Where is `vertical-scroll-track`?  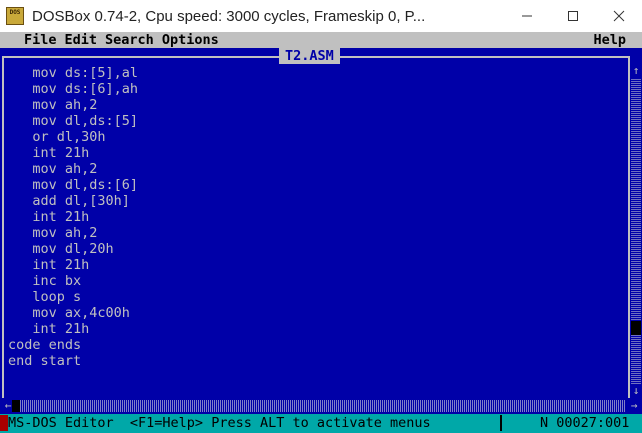 vertical-scroll-track is located at coordinates (636, 231).